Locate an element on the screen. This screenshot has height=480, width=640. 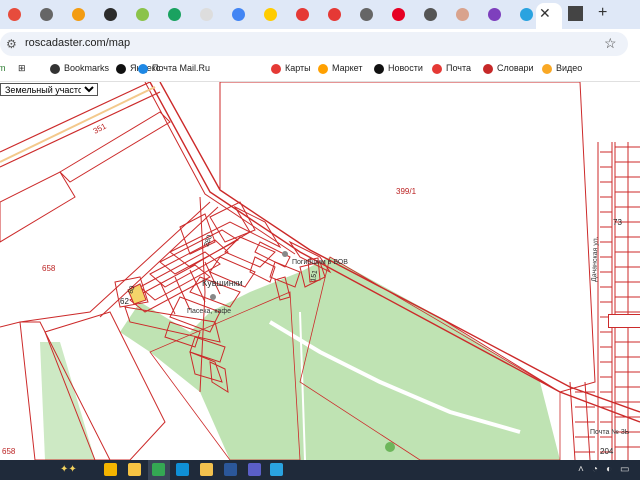
yandex-icon is located at coordinates (121, 68).